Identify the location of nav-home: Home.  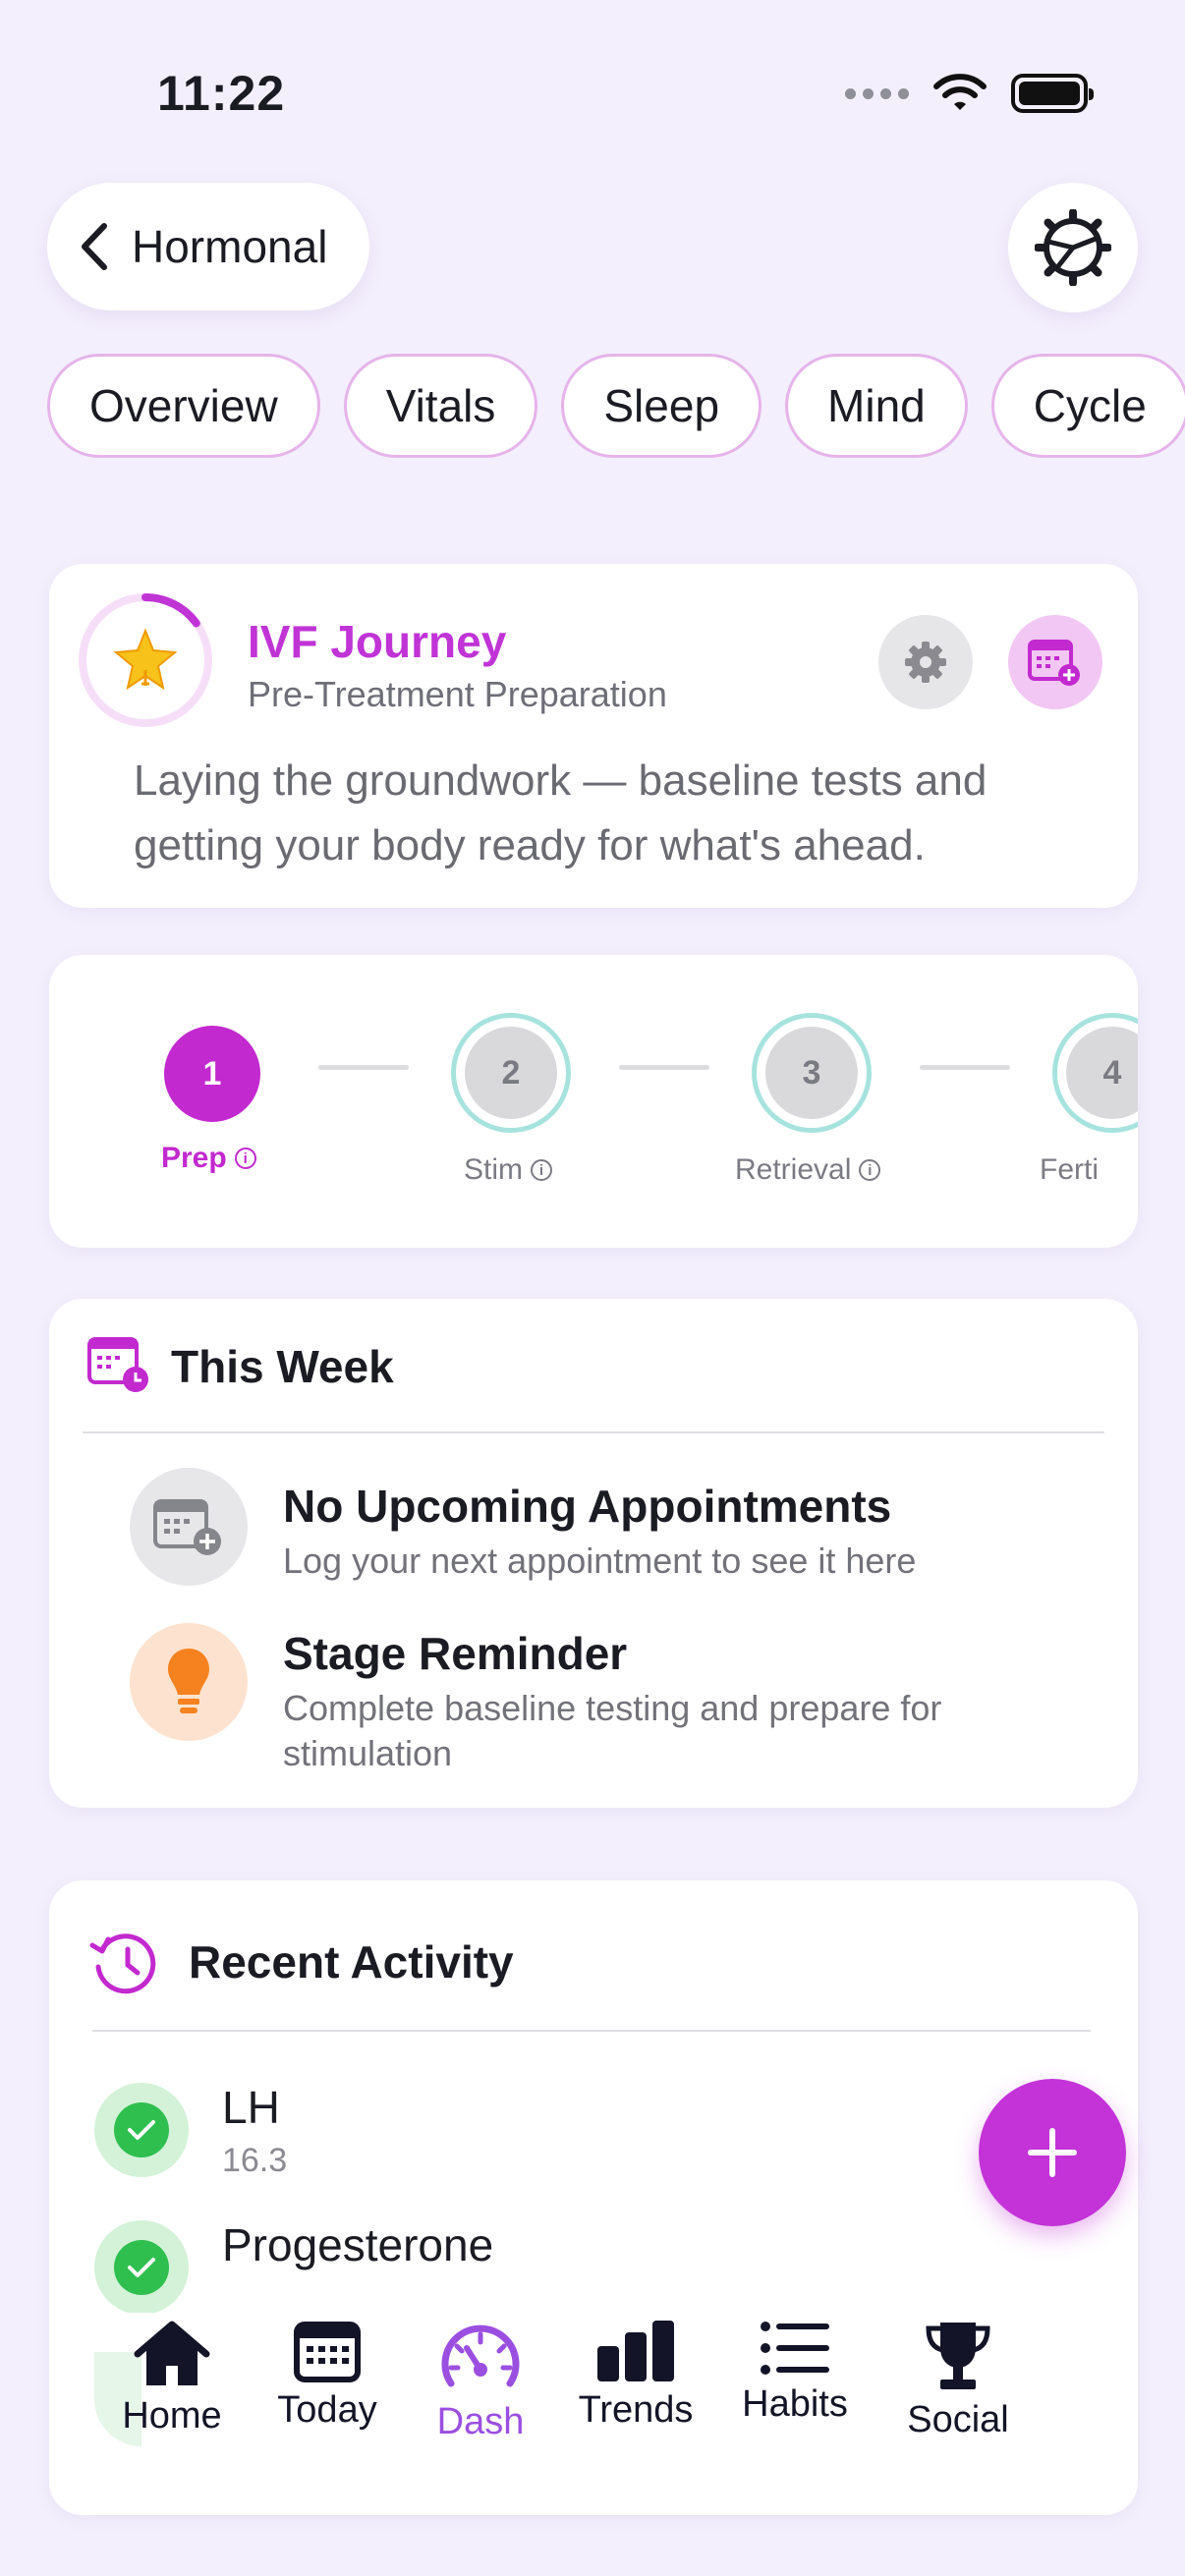
(172, 2378).